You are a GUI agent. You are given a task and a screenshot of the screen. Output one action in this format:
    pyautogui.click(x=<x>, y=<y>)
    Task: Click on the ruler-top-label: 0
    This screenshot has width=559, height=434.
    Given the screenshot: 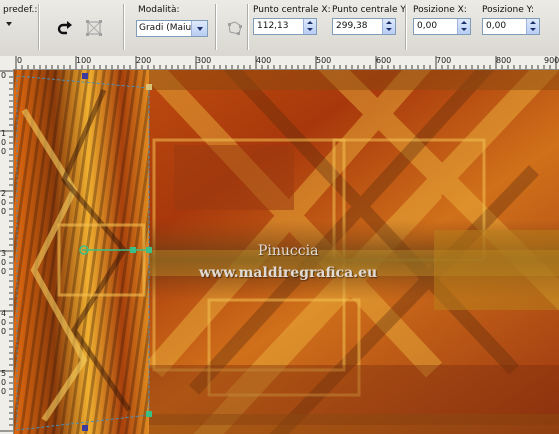 What is the action you would take?
    pyautogui.click(x=20, y=60)
    